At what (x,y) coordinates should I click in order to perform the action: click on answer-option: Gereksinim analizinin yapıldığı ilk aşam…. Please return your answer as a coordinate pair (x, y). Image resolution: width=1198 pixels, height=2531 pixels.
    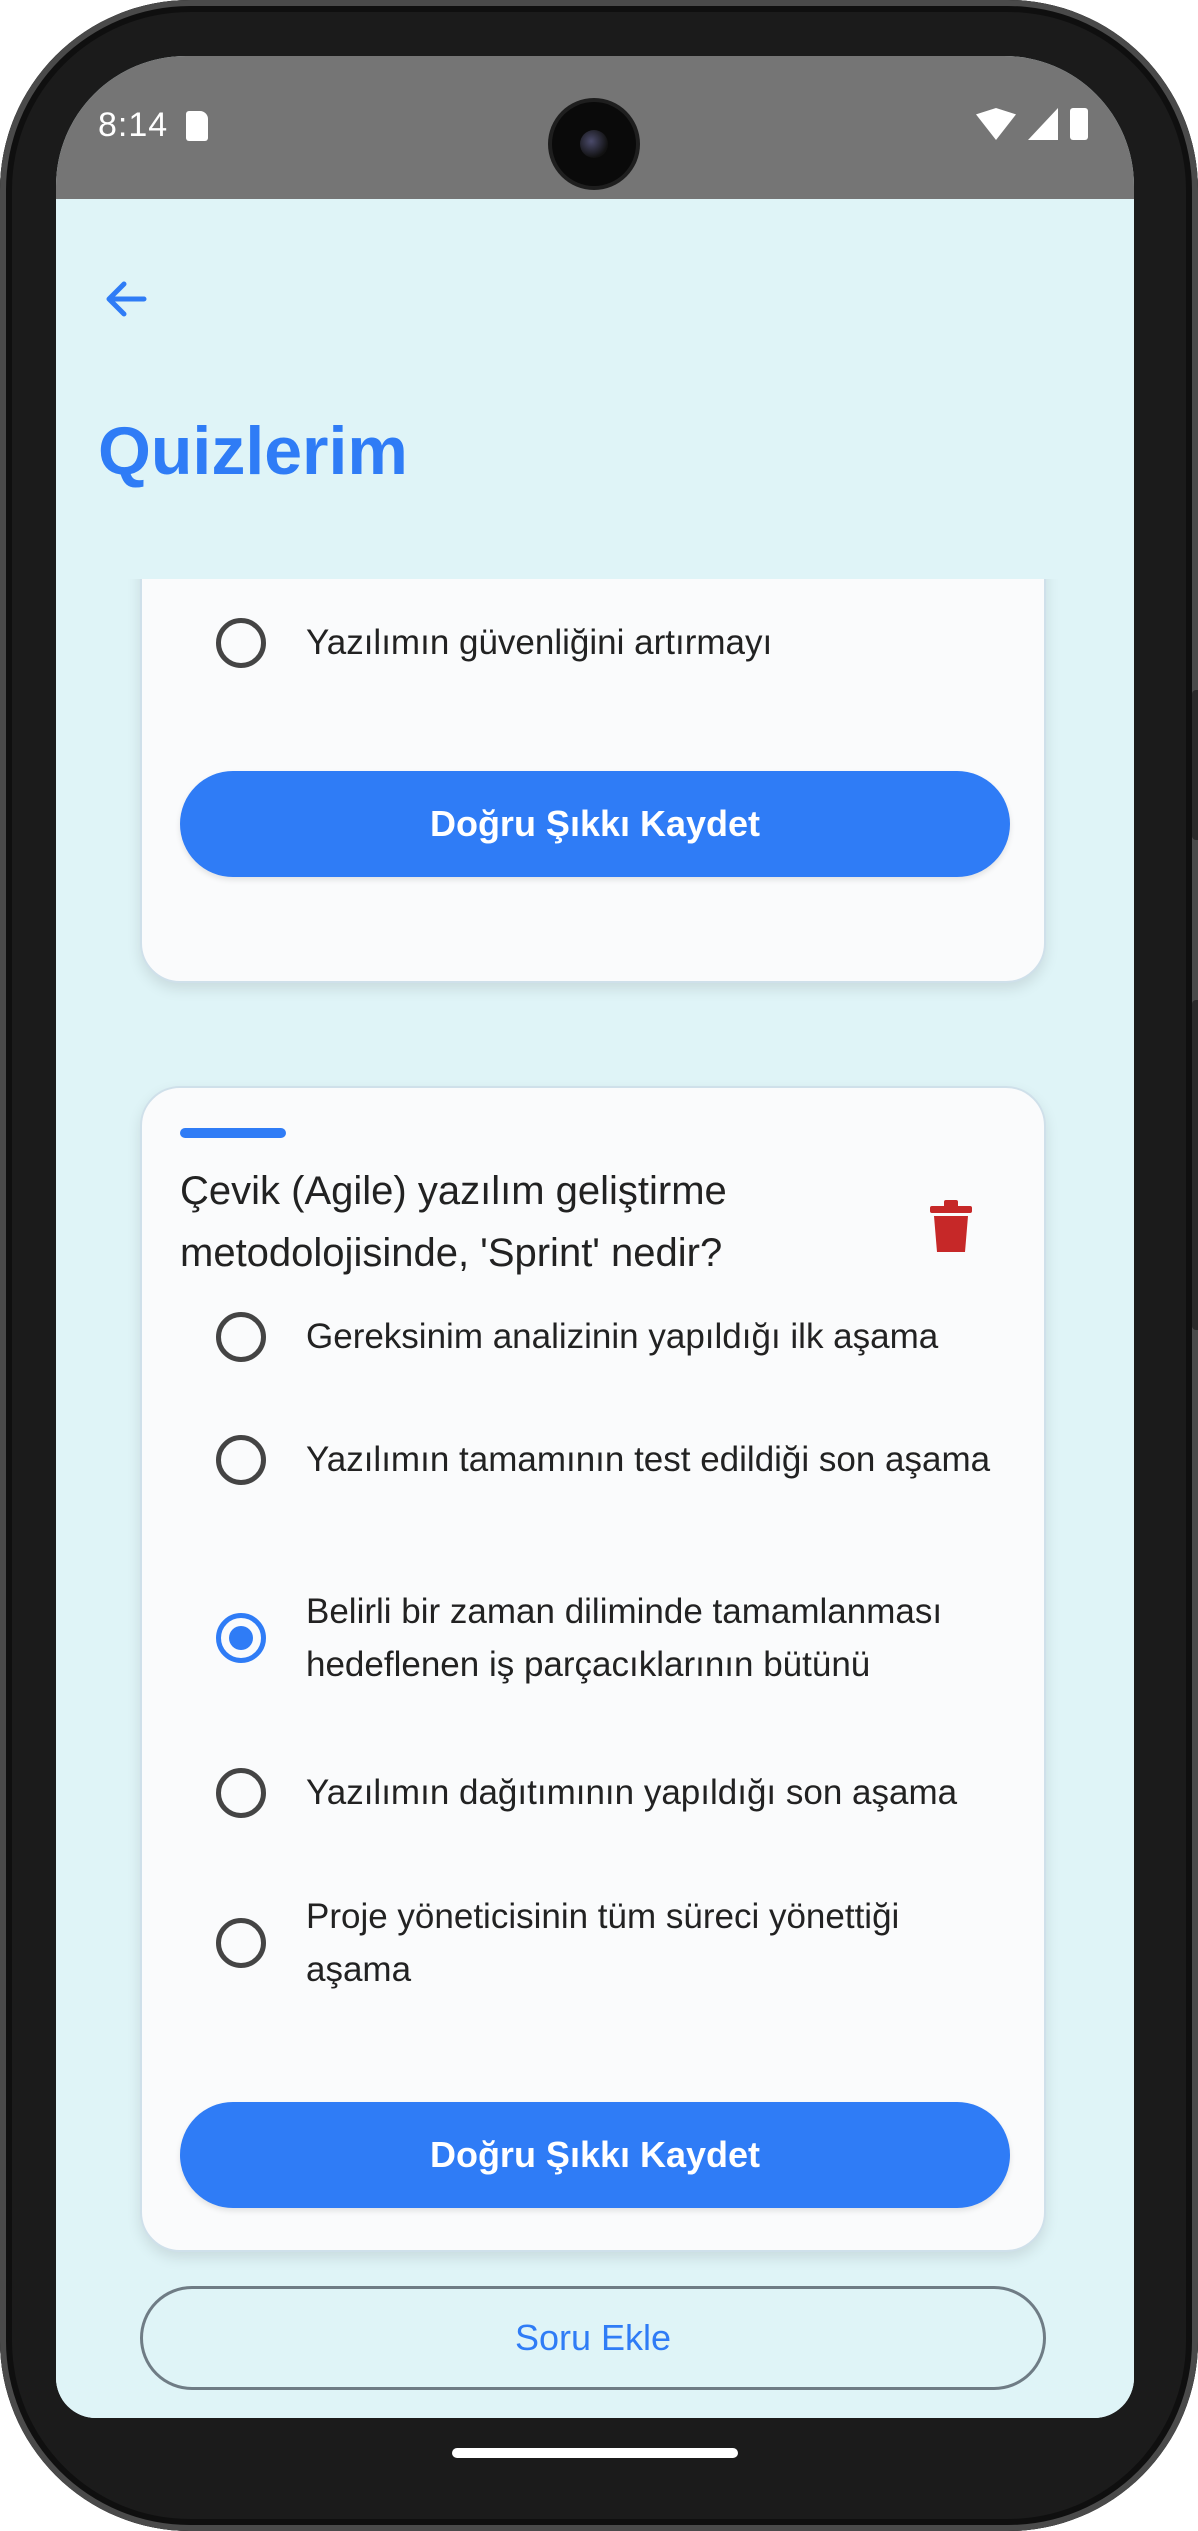
    Looking at the image, I should click on (595, 1336).